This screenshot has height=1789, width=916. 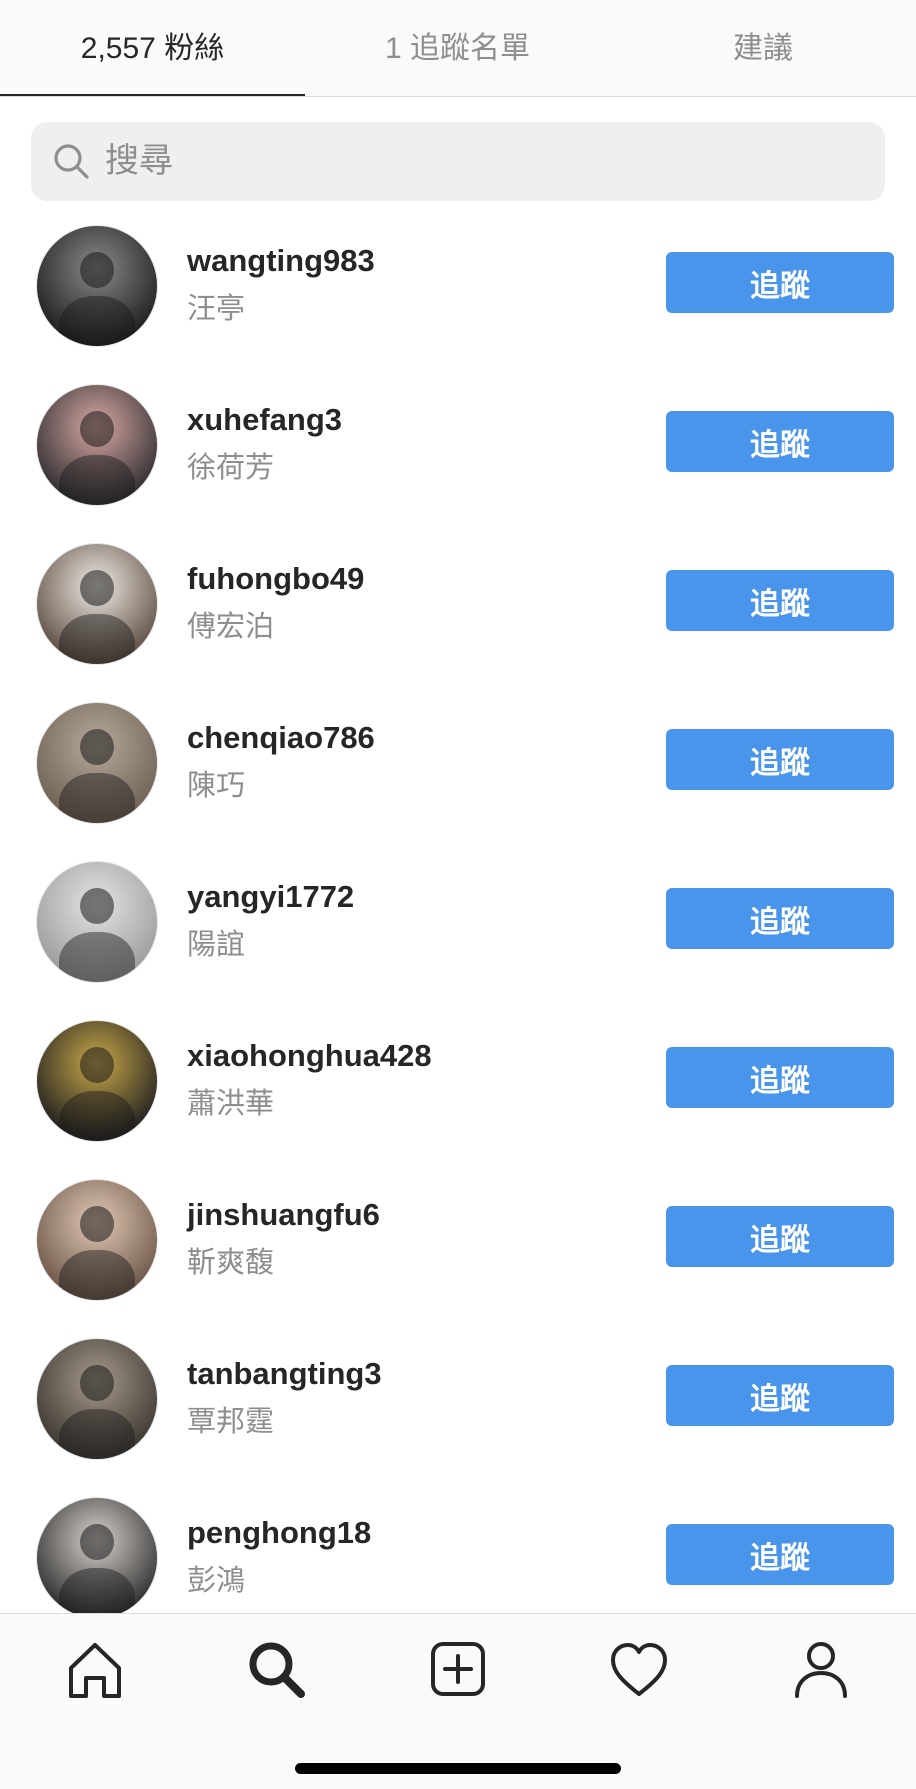 I want to click on active-tab-indicator, so click(x=152, y=95).